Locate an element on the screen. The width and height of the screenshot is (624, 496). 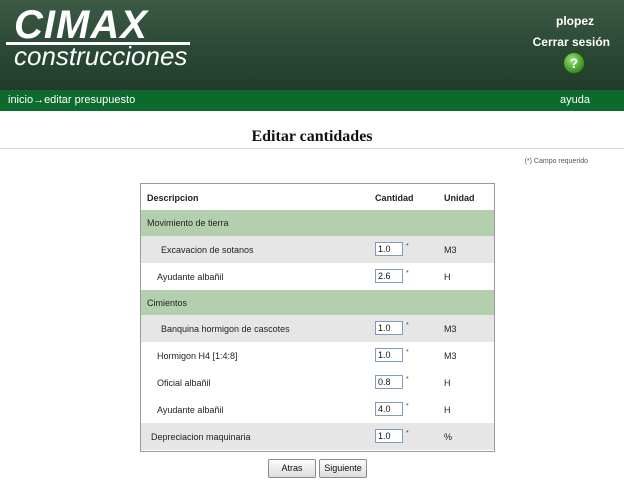
group-row: Cimientos is located at coordinates (317, 303).